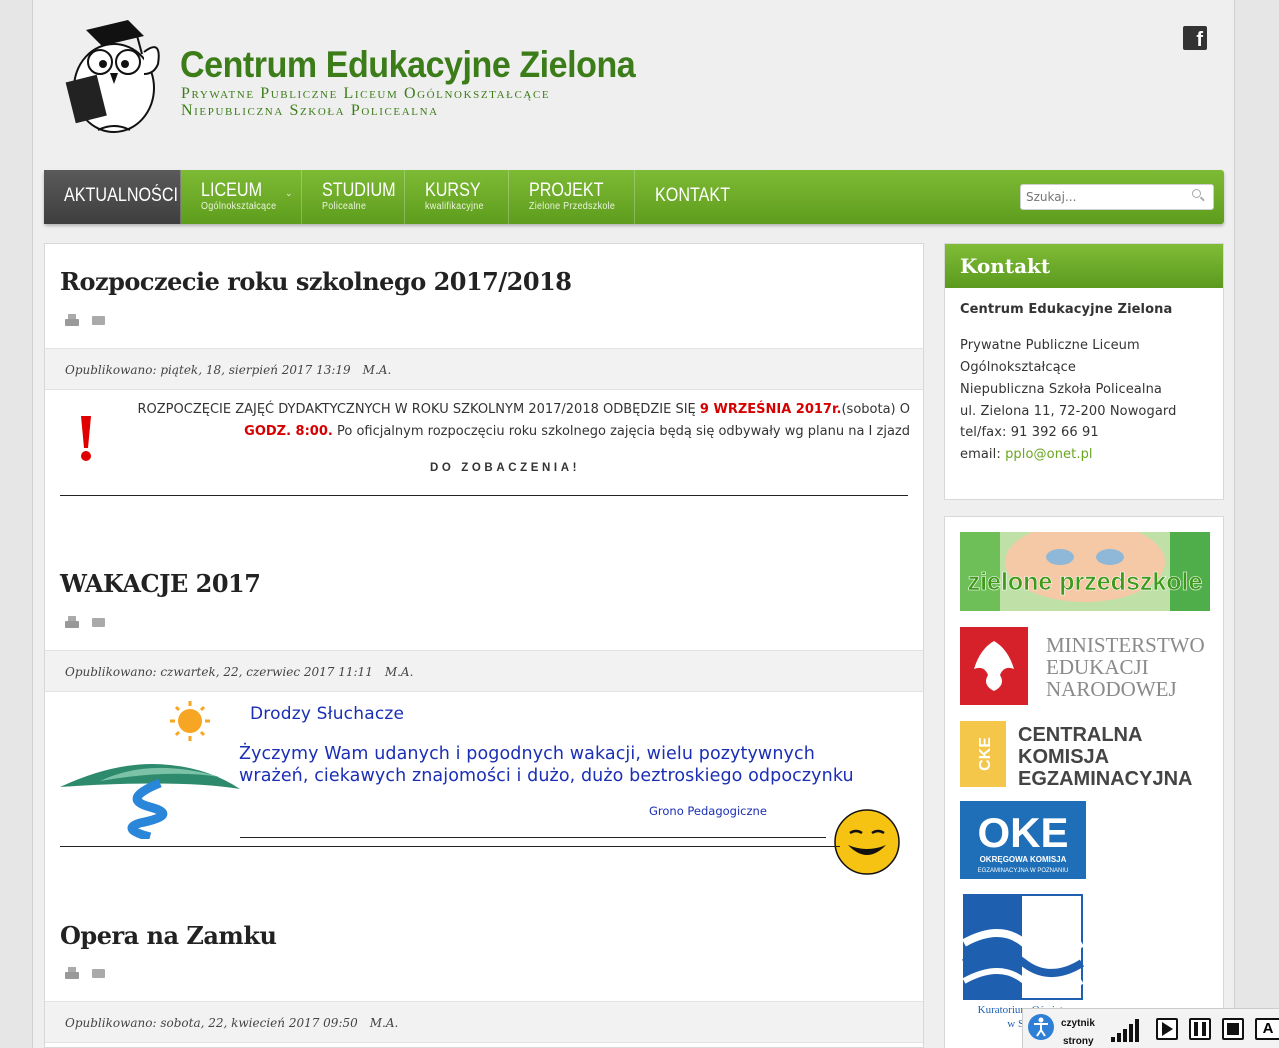 The image size is (1279, 1048). Describe the element at coordinates (1050, 345) in the screenshot. I see `contact-line: Prywatne Publiczne Liceum` at that location.